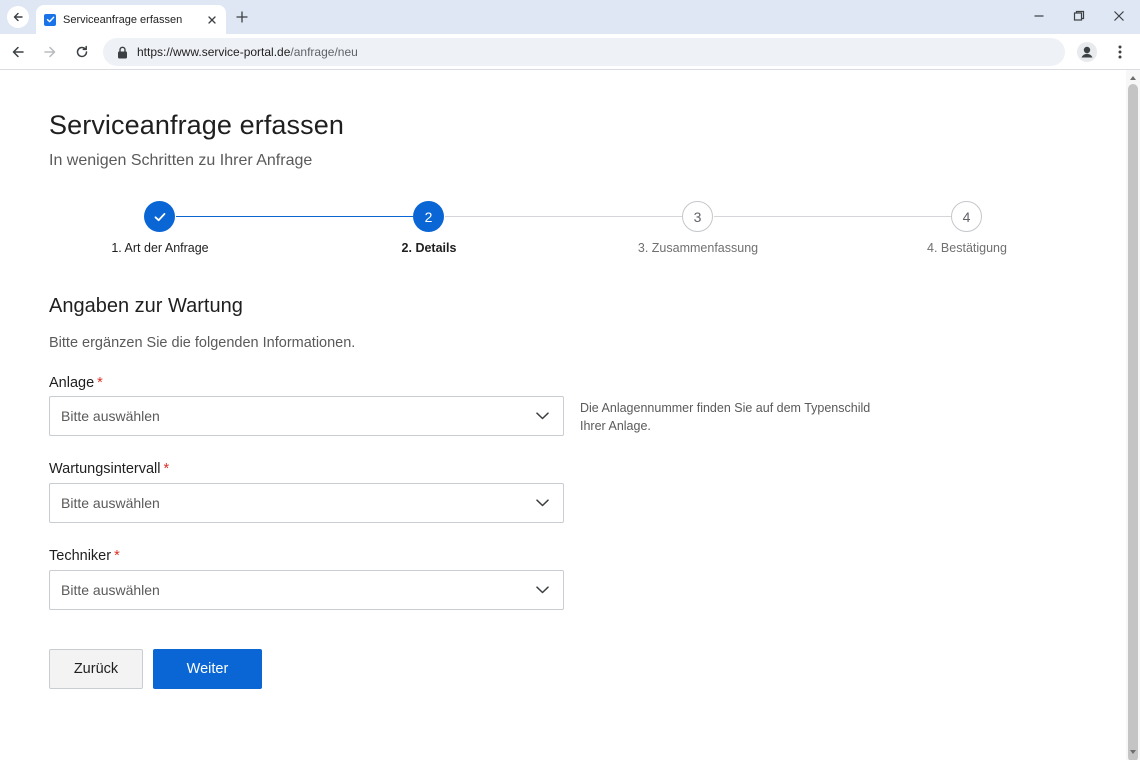  I want to click on step-3-label: 3. Zusammenfassung, so click(698, 248).